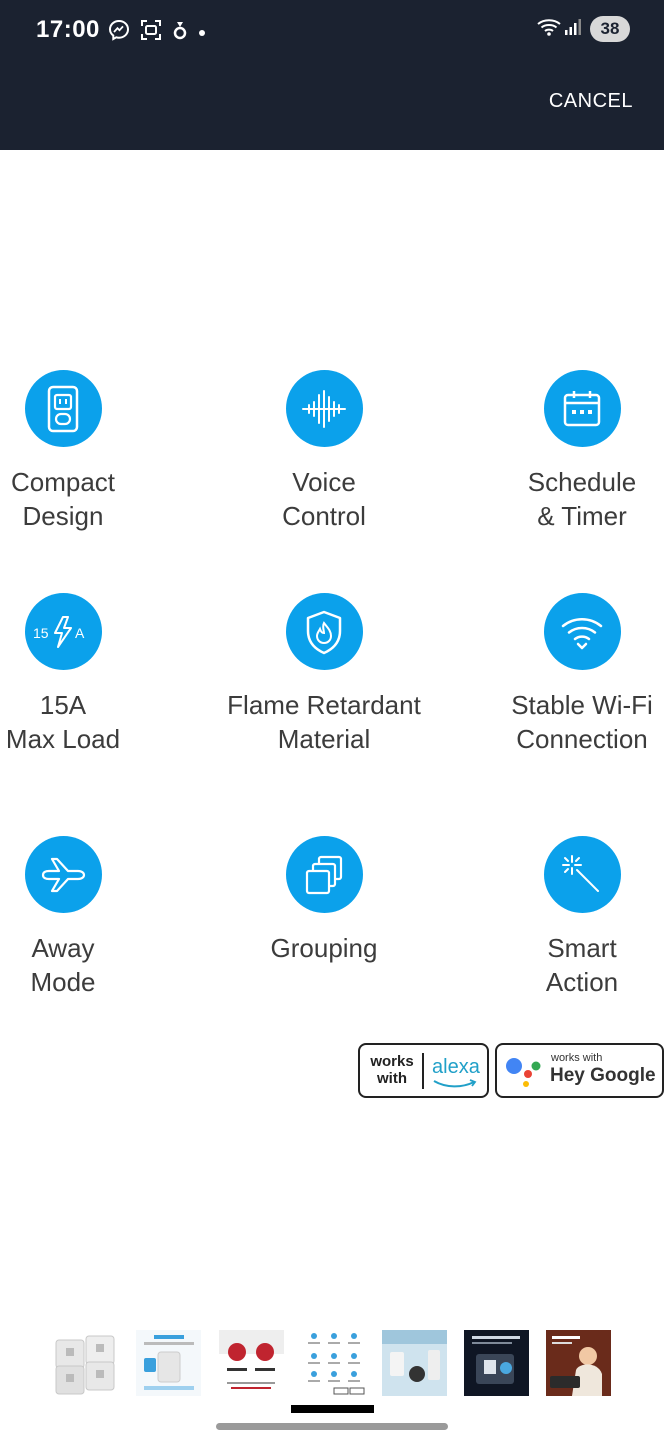 The image size is (664, 1440). I want to click on feature-grouping: Grouping, so click(324, 900).